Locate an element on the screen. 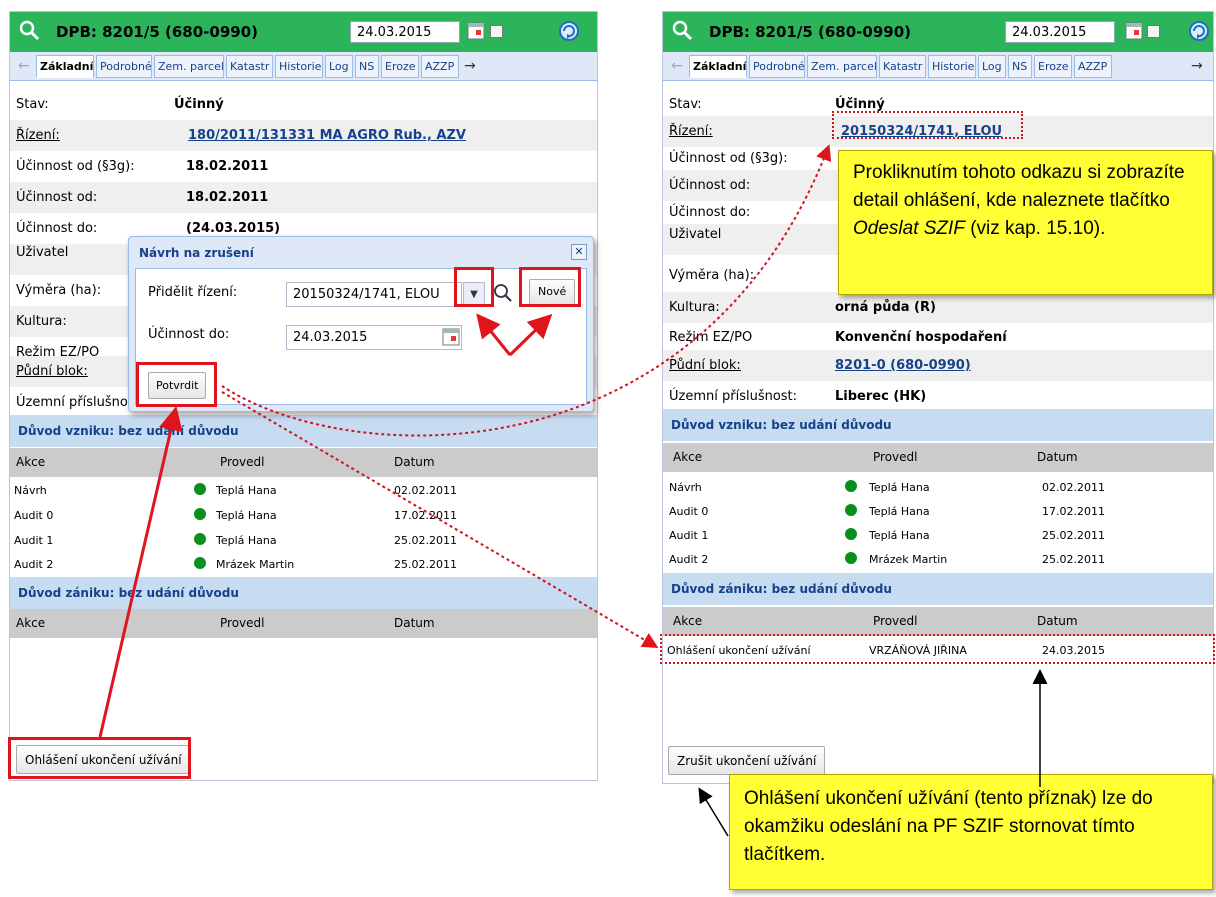 This screenshot has width=1216, height=897. field-rezim: Režim EZ/PO Konvenční hospodaření is located at coordinates (838, 337).